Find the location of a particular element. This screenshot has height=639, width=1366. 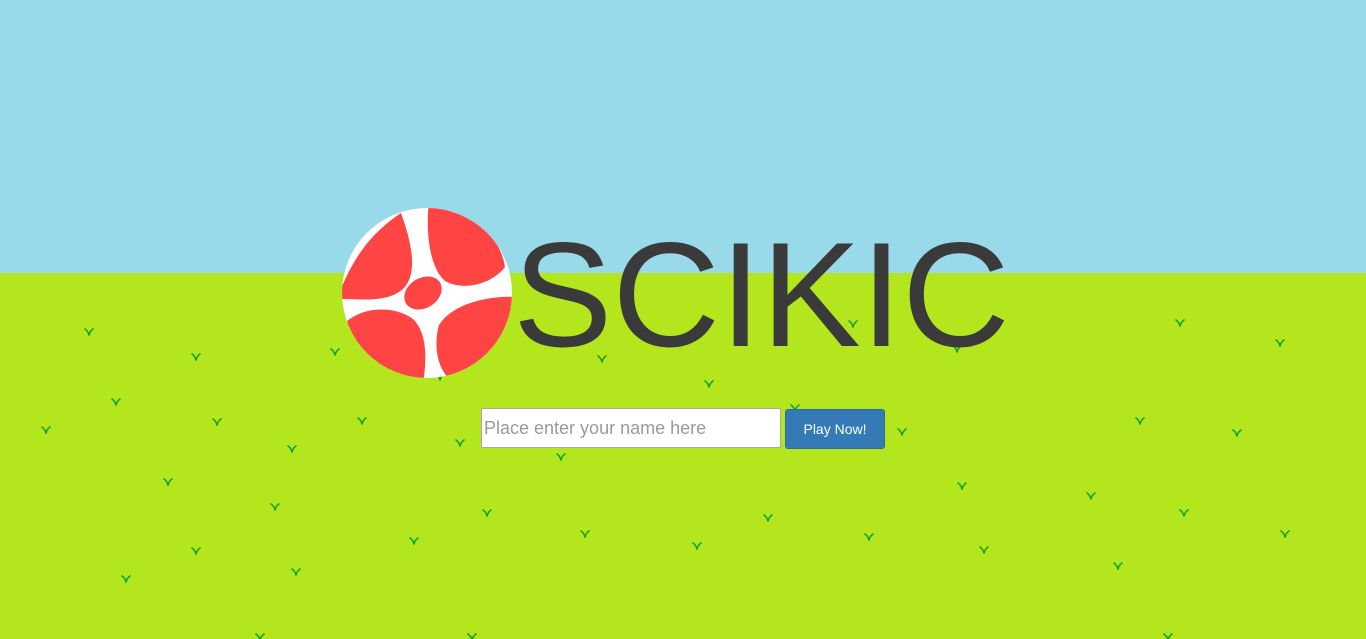

soccer-ball-icon is located at coordinates (427, 293).